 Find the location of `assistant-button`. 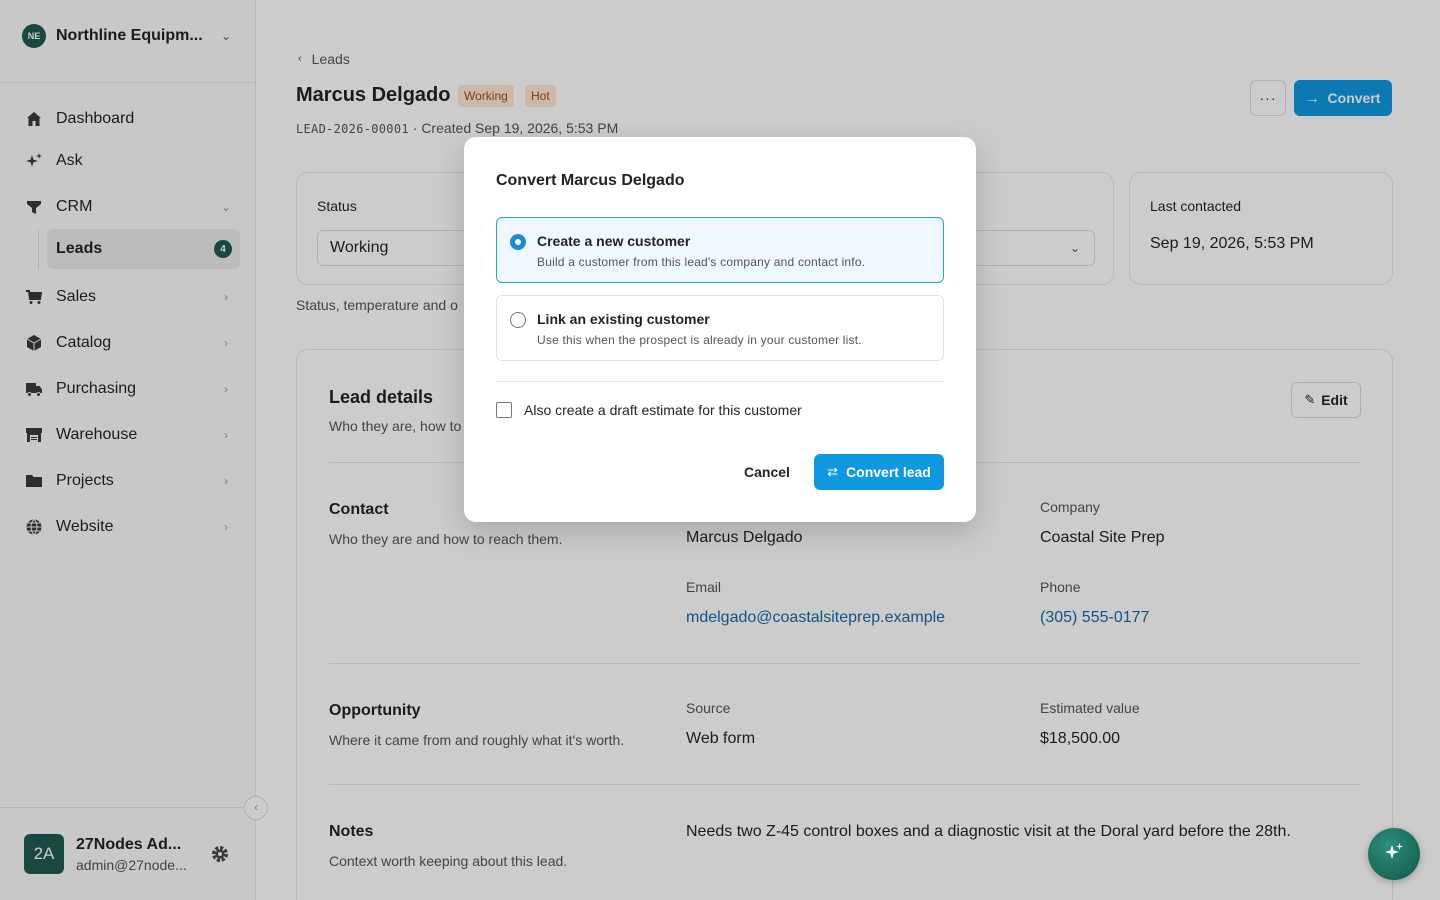

assistant-button is located at coordinates (1394, 854).